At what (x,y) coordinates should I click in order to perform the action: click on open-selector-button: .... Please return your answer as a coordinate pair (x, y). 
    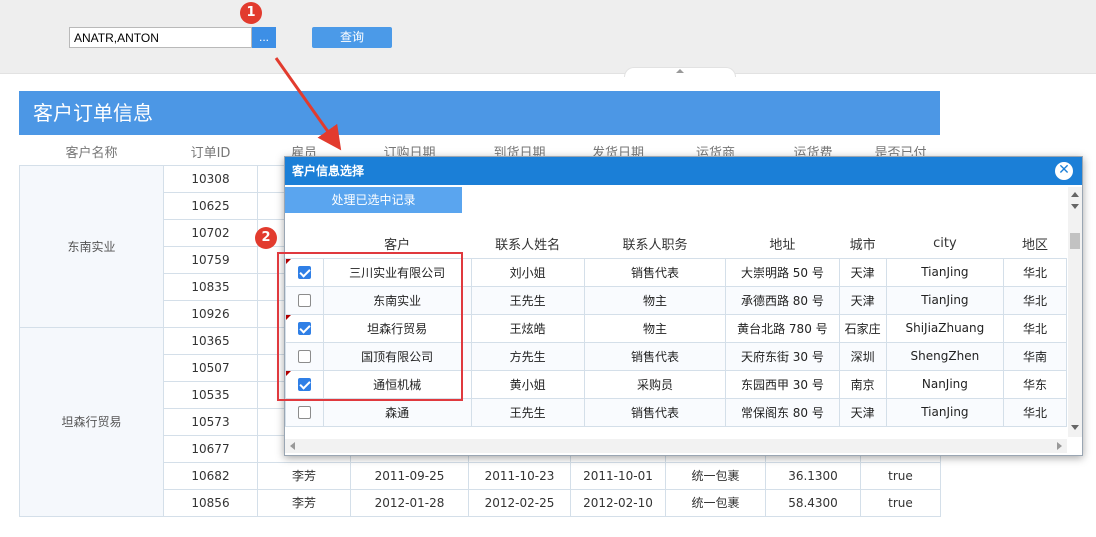
    Looking at the image, I should click on (264, 37).